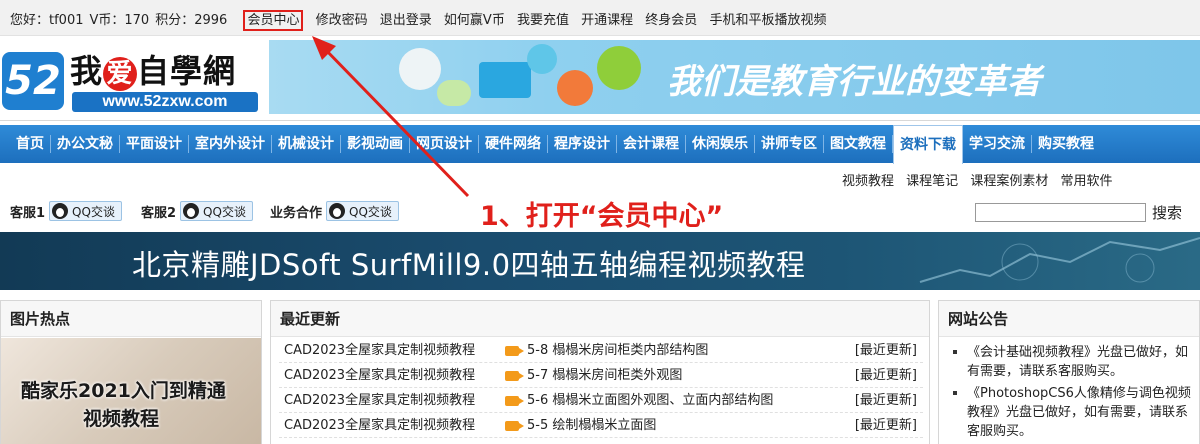 The width and height of the screenshot is (1200, 444). I want to click on member-center-link: 会员中心, so click(273, 20).